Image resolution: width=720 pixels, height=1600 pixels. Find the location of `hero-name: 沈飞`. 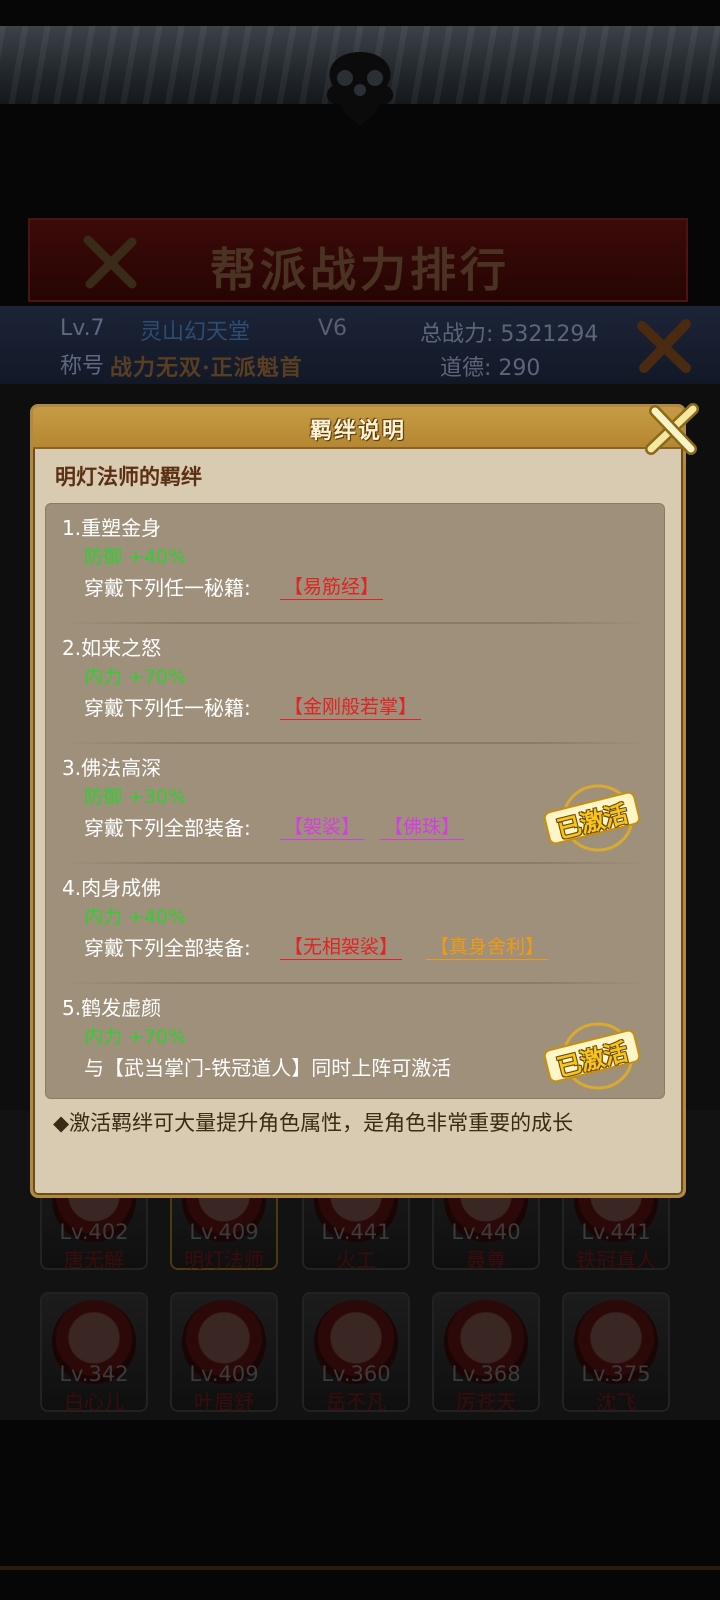

hero-name: 沈飞 is located at coordinates (616, 1402).